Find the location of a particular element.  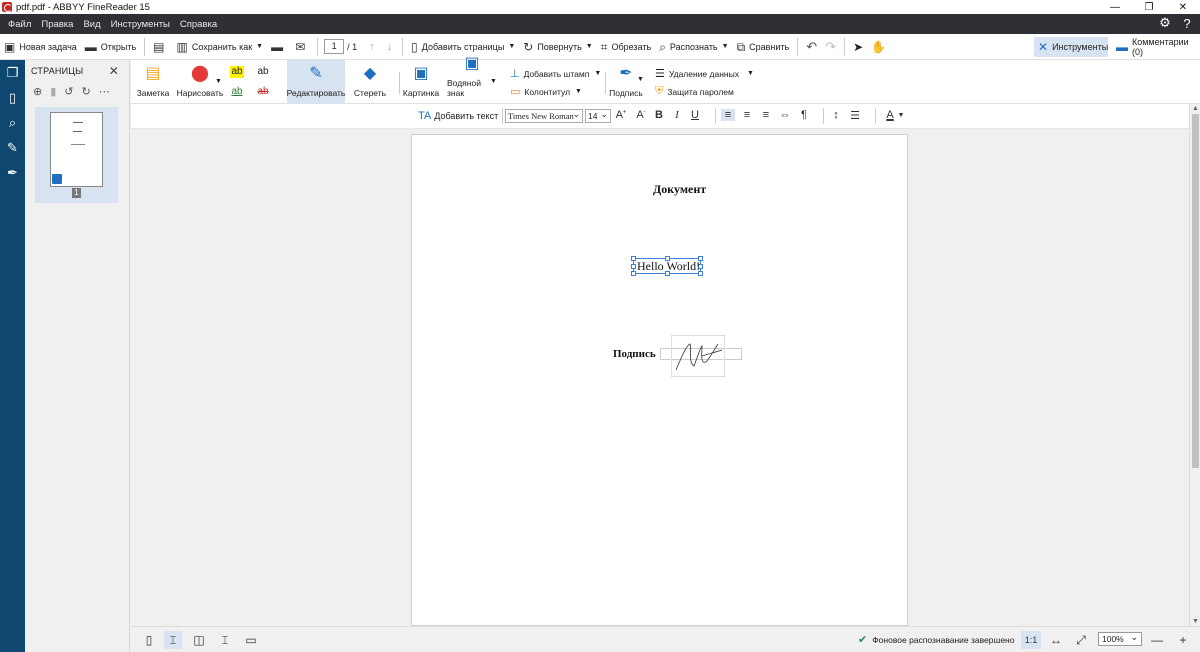

page-thumbnail is located at coordinates (76, 149).